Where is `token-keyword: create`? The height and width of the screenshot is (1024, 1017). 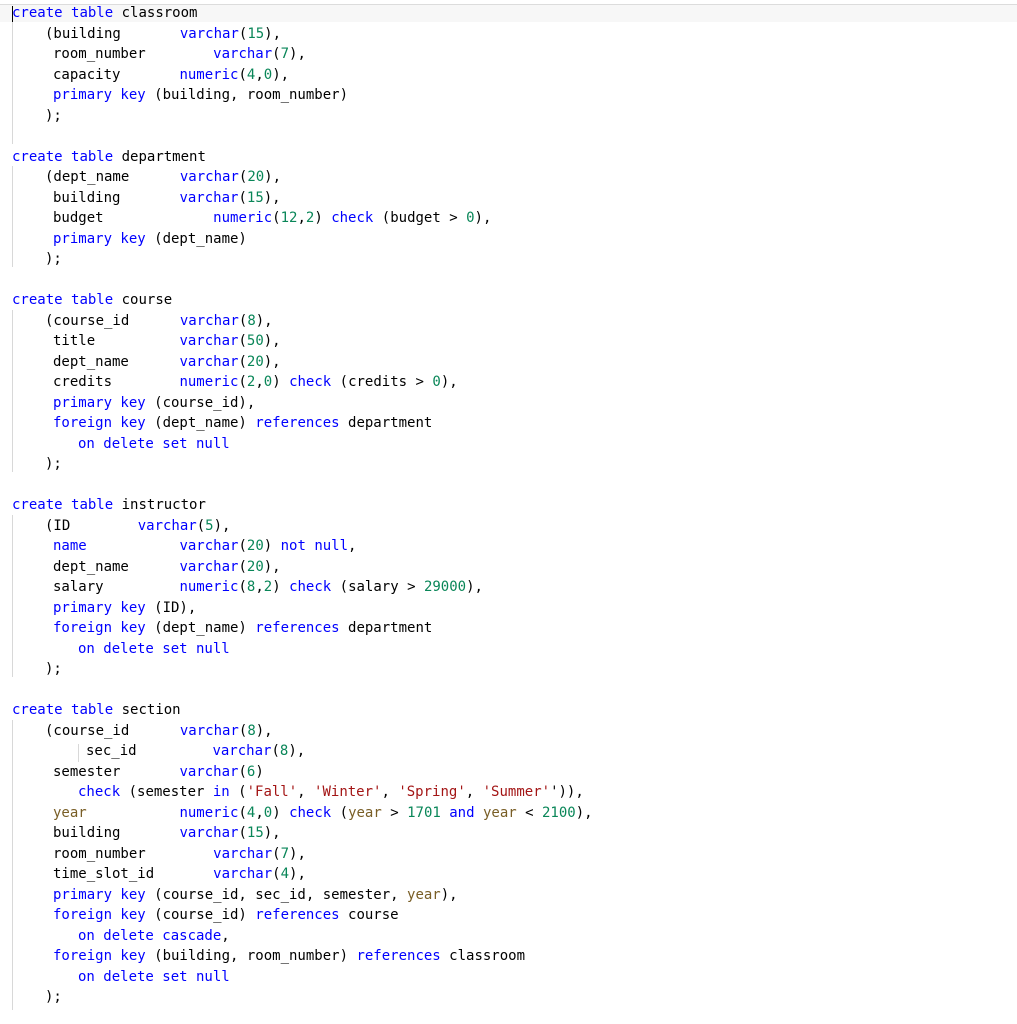 token-keyword: create is located at coordinates (37, 505).